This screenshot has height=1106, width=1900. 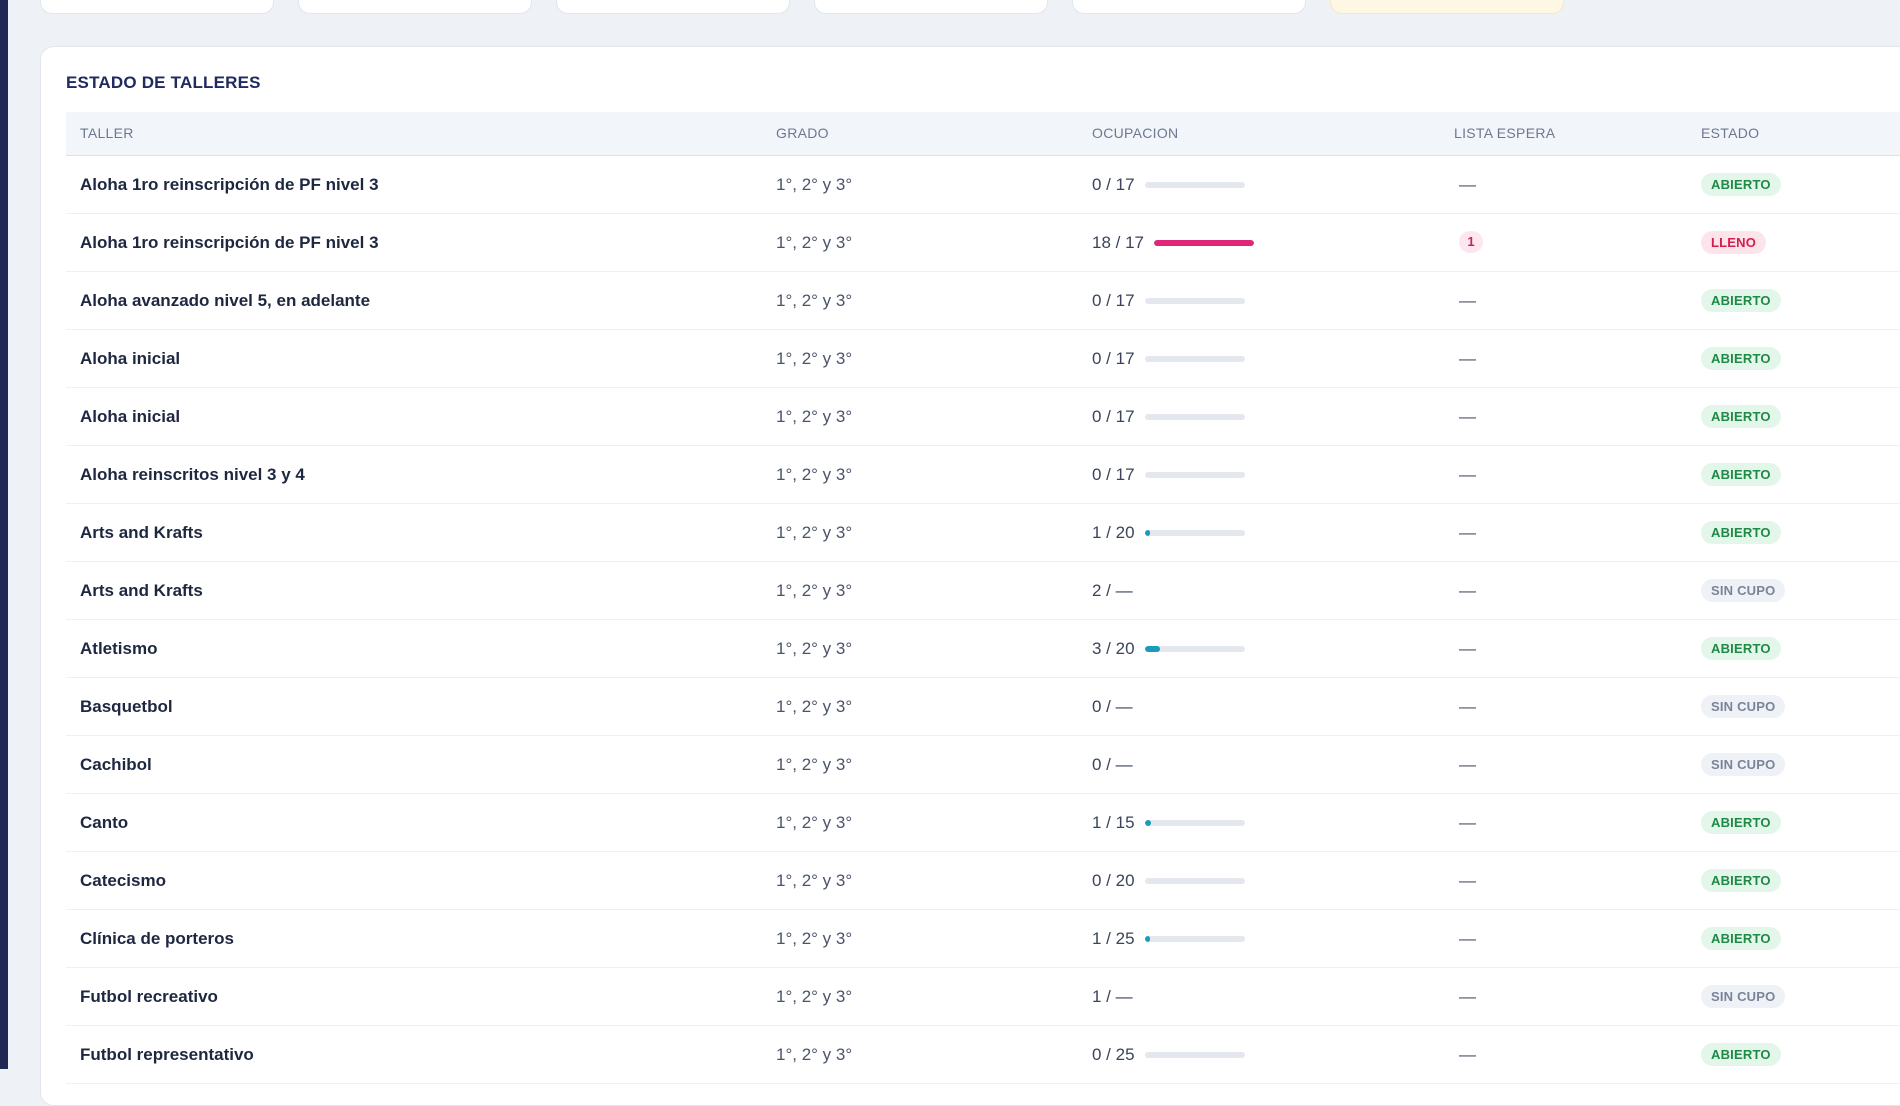 What do you see at coordinates (1730, 133) in the screenshot?
I see `column-header-estado: ESTADO` at bounding box center [1730, 133].